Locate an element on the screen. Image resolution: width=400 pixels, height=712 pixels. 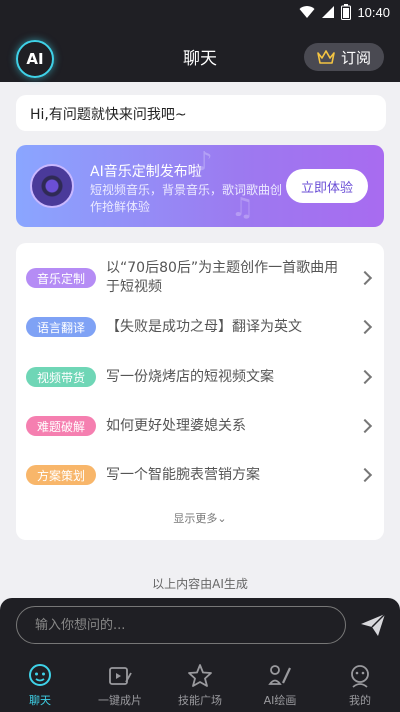
chat-input-bar is located at coordinates (200, 626).